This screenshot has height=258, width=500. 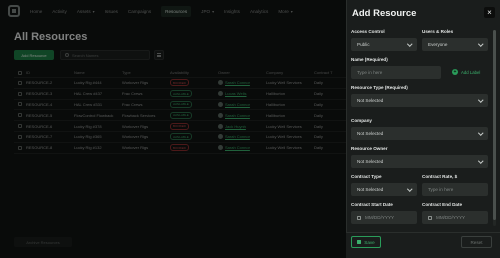 What do you see at coordinates (359, 242) in the screenshot?
I see `save-icon` at bounding box center [359, 242].